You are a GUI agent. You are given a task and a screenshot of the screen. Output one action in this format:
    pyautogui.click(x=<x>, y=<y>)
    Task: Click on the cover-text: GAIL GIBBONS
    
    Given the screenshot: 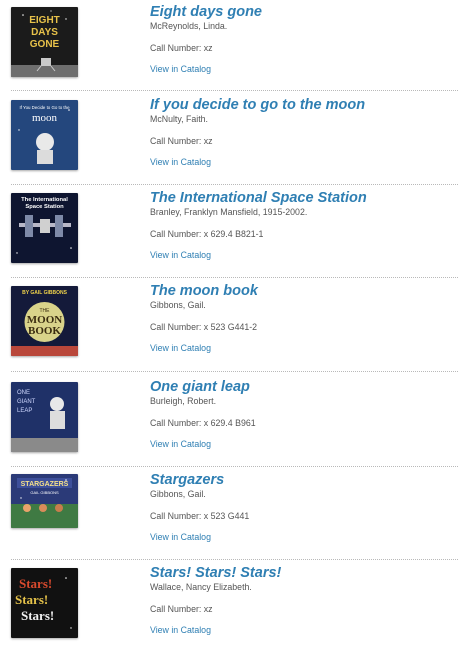 What is the action you would take?
    pyautogui.click(x=44, y=492)
    